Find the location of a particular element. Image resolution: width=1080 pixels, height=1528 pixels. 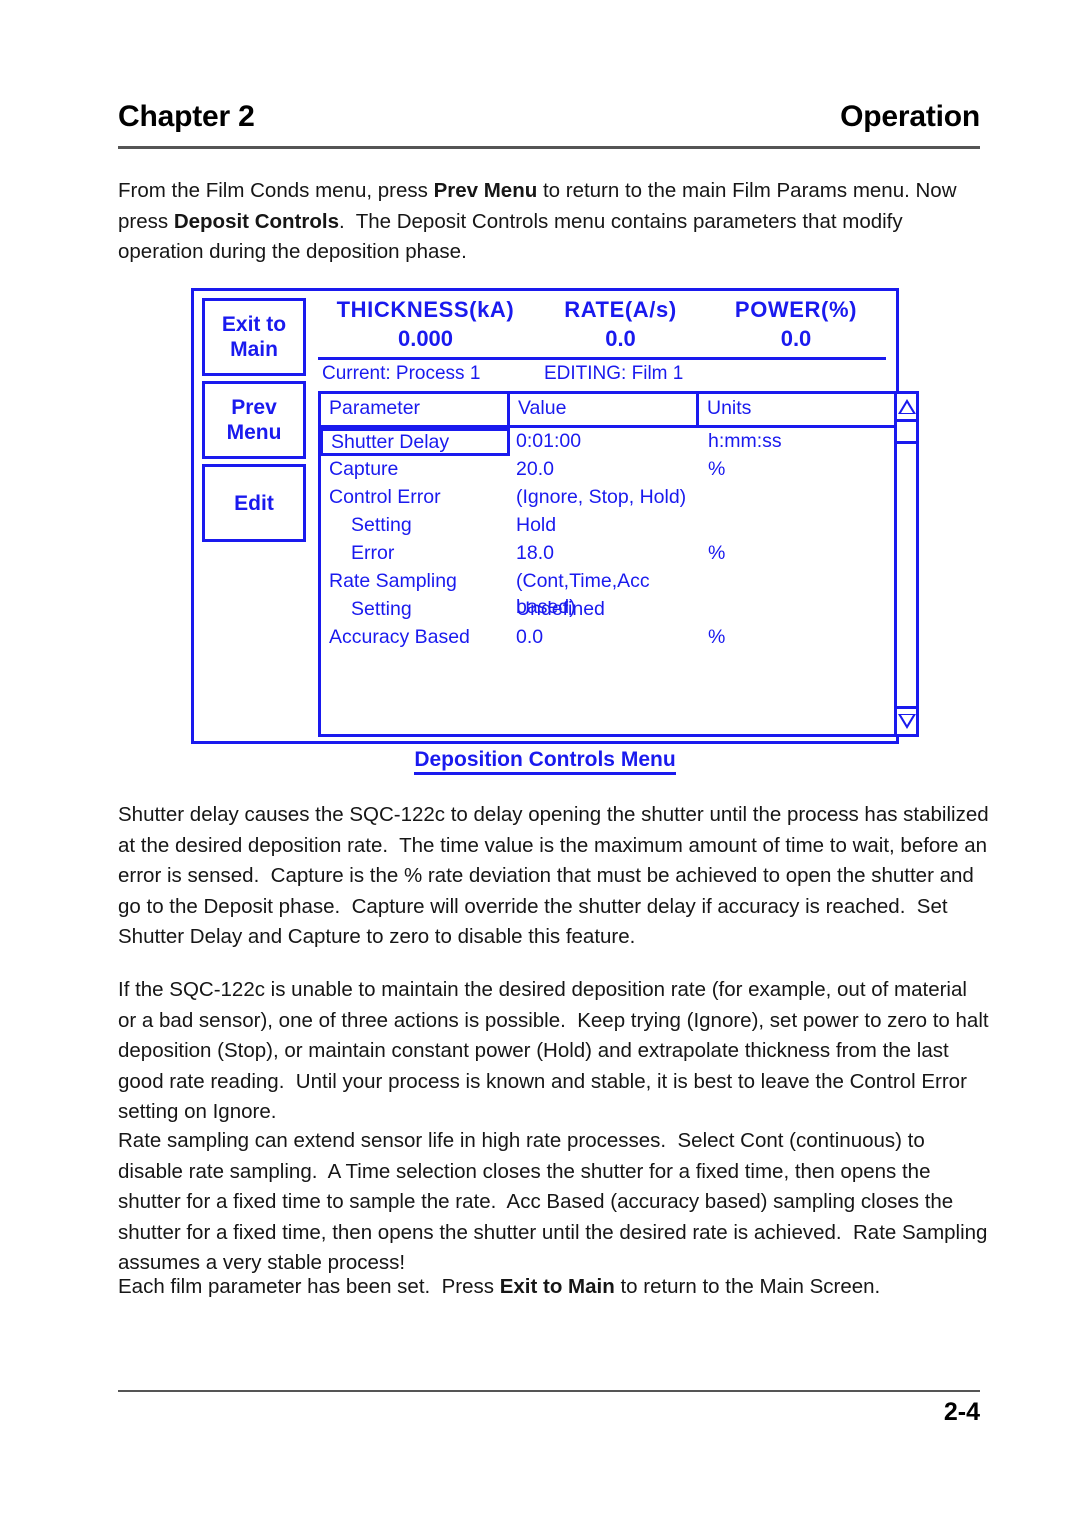

readout-label-power: POWER(%) is located at coordinates (796, 309).